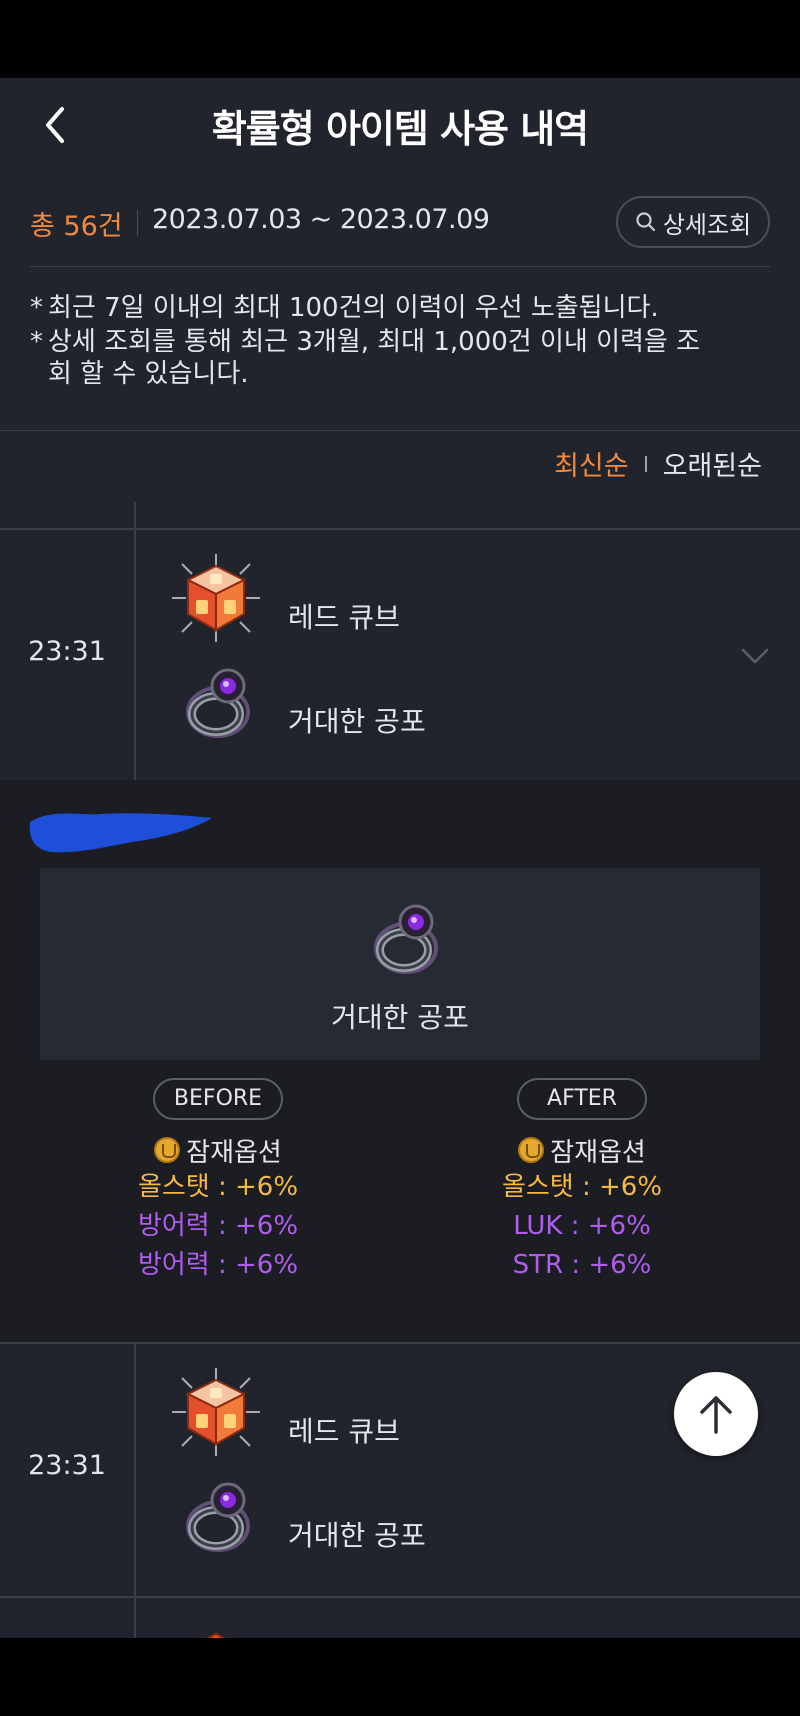 Image resolution: width=800 pixels, height=1716 pixels. What do you see at coordinates (400, 1677) in the screenshot?
I see `navigation-bar` at bounding box center [400, 1677].